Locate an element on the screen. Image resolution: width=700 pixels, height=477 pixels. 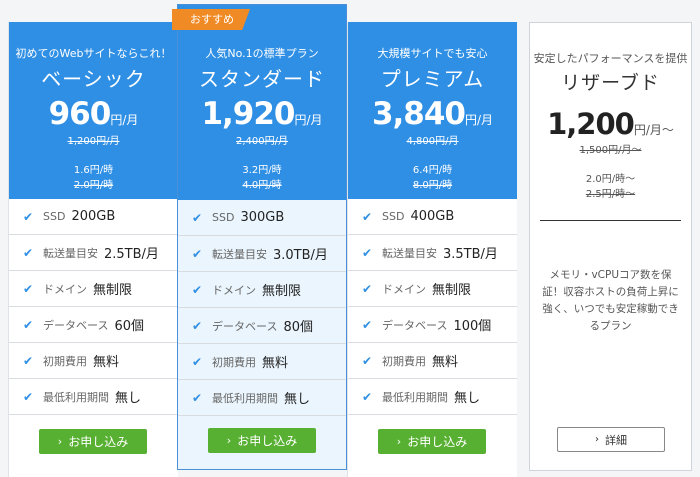
feature-row: ✔ SSD 200GB is located at coordinates (93, 217).